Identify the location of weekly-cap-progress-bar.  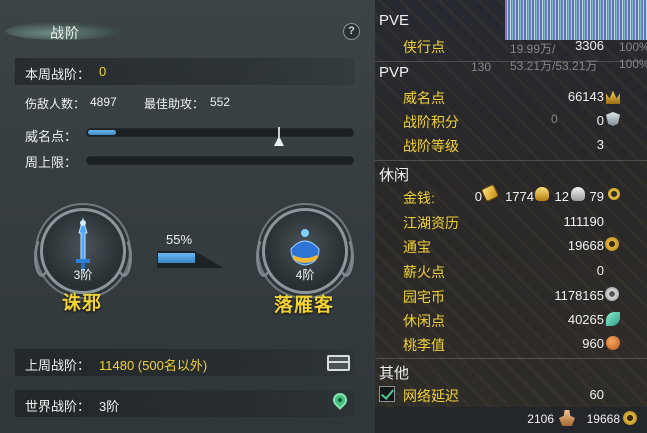
(220, 160).